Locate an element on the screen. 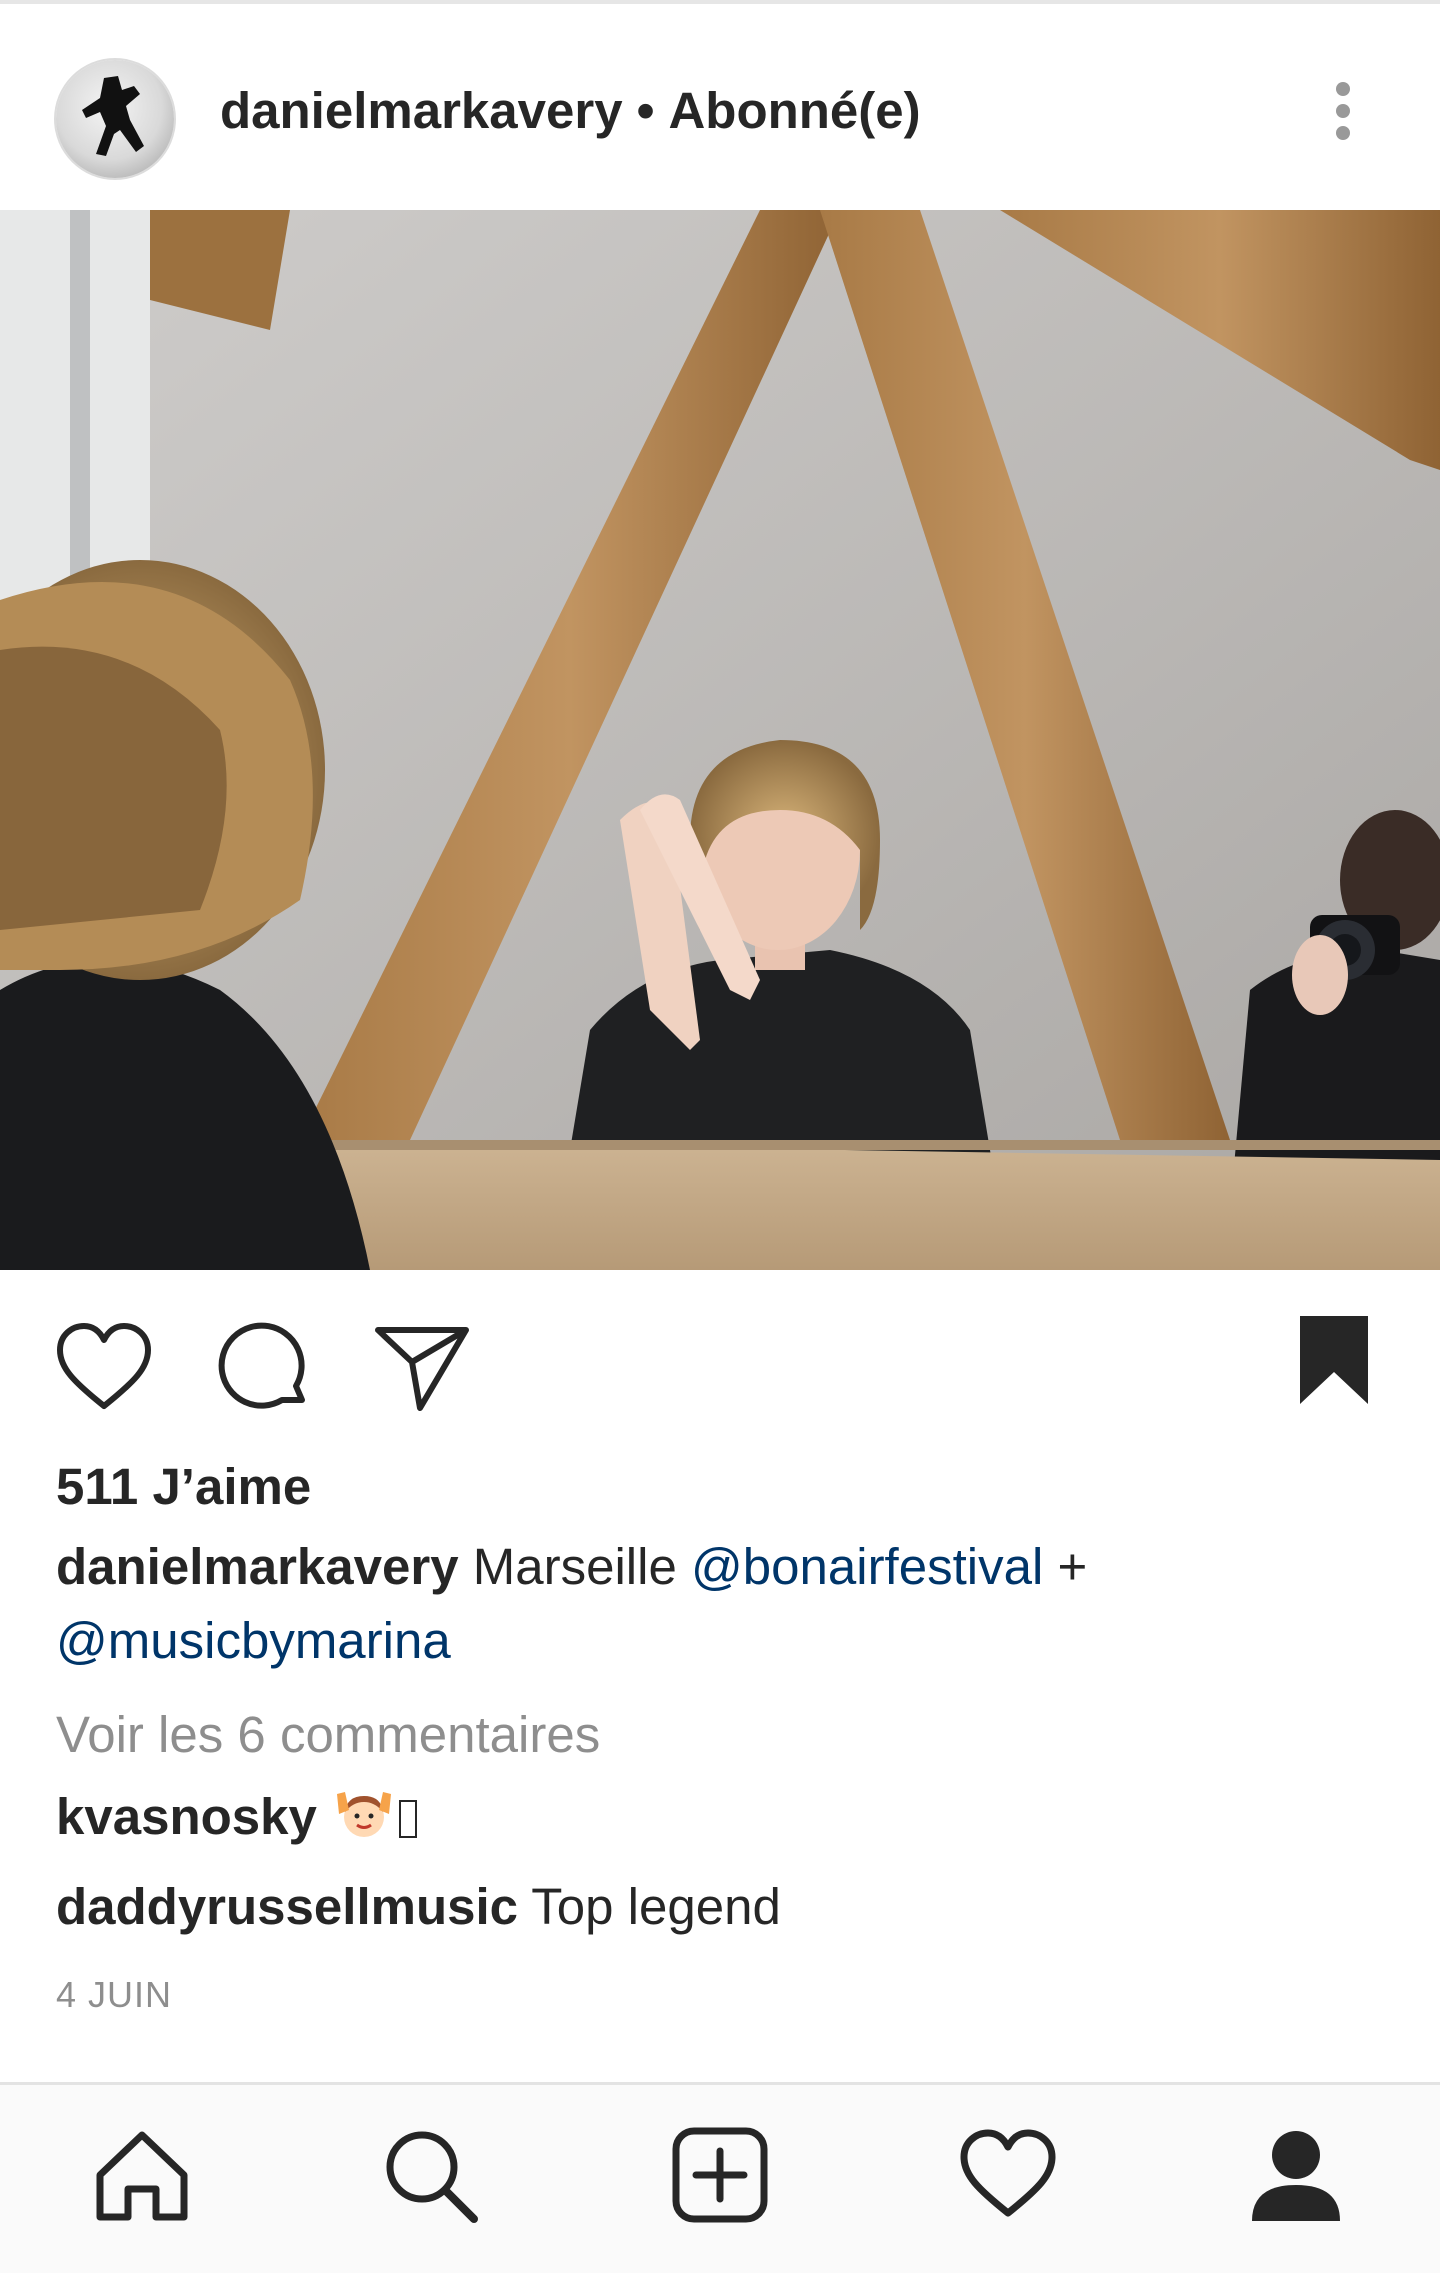 The height and width of the screenshot is (2273, 1440). comment-bubble-icon is located at coordinates (264, 1368).